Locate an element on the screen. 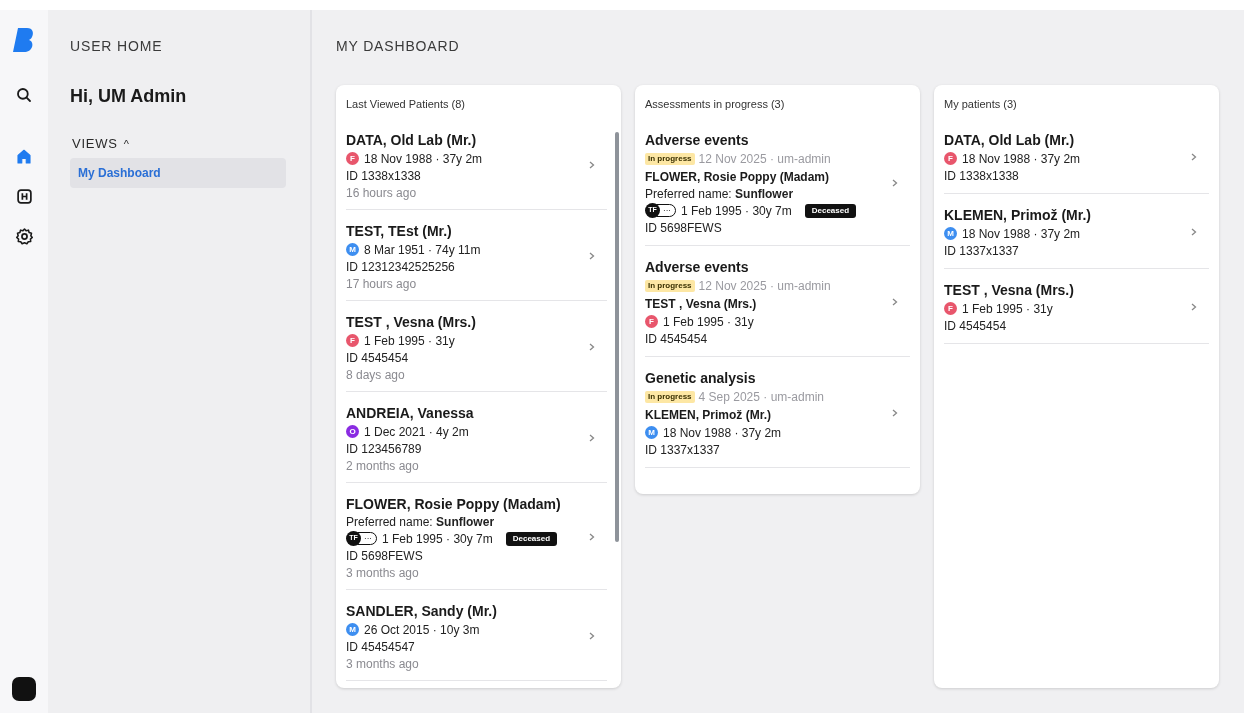 This screenshot has width=1244, height=713. patient-item: TEST, TEst (Mr.) M 8 Mar 1951 · 74y 11m ID 12312342525256 17 hours ago is located at coordinates (476, 259).